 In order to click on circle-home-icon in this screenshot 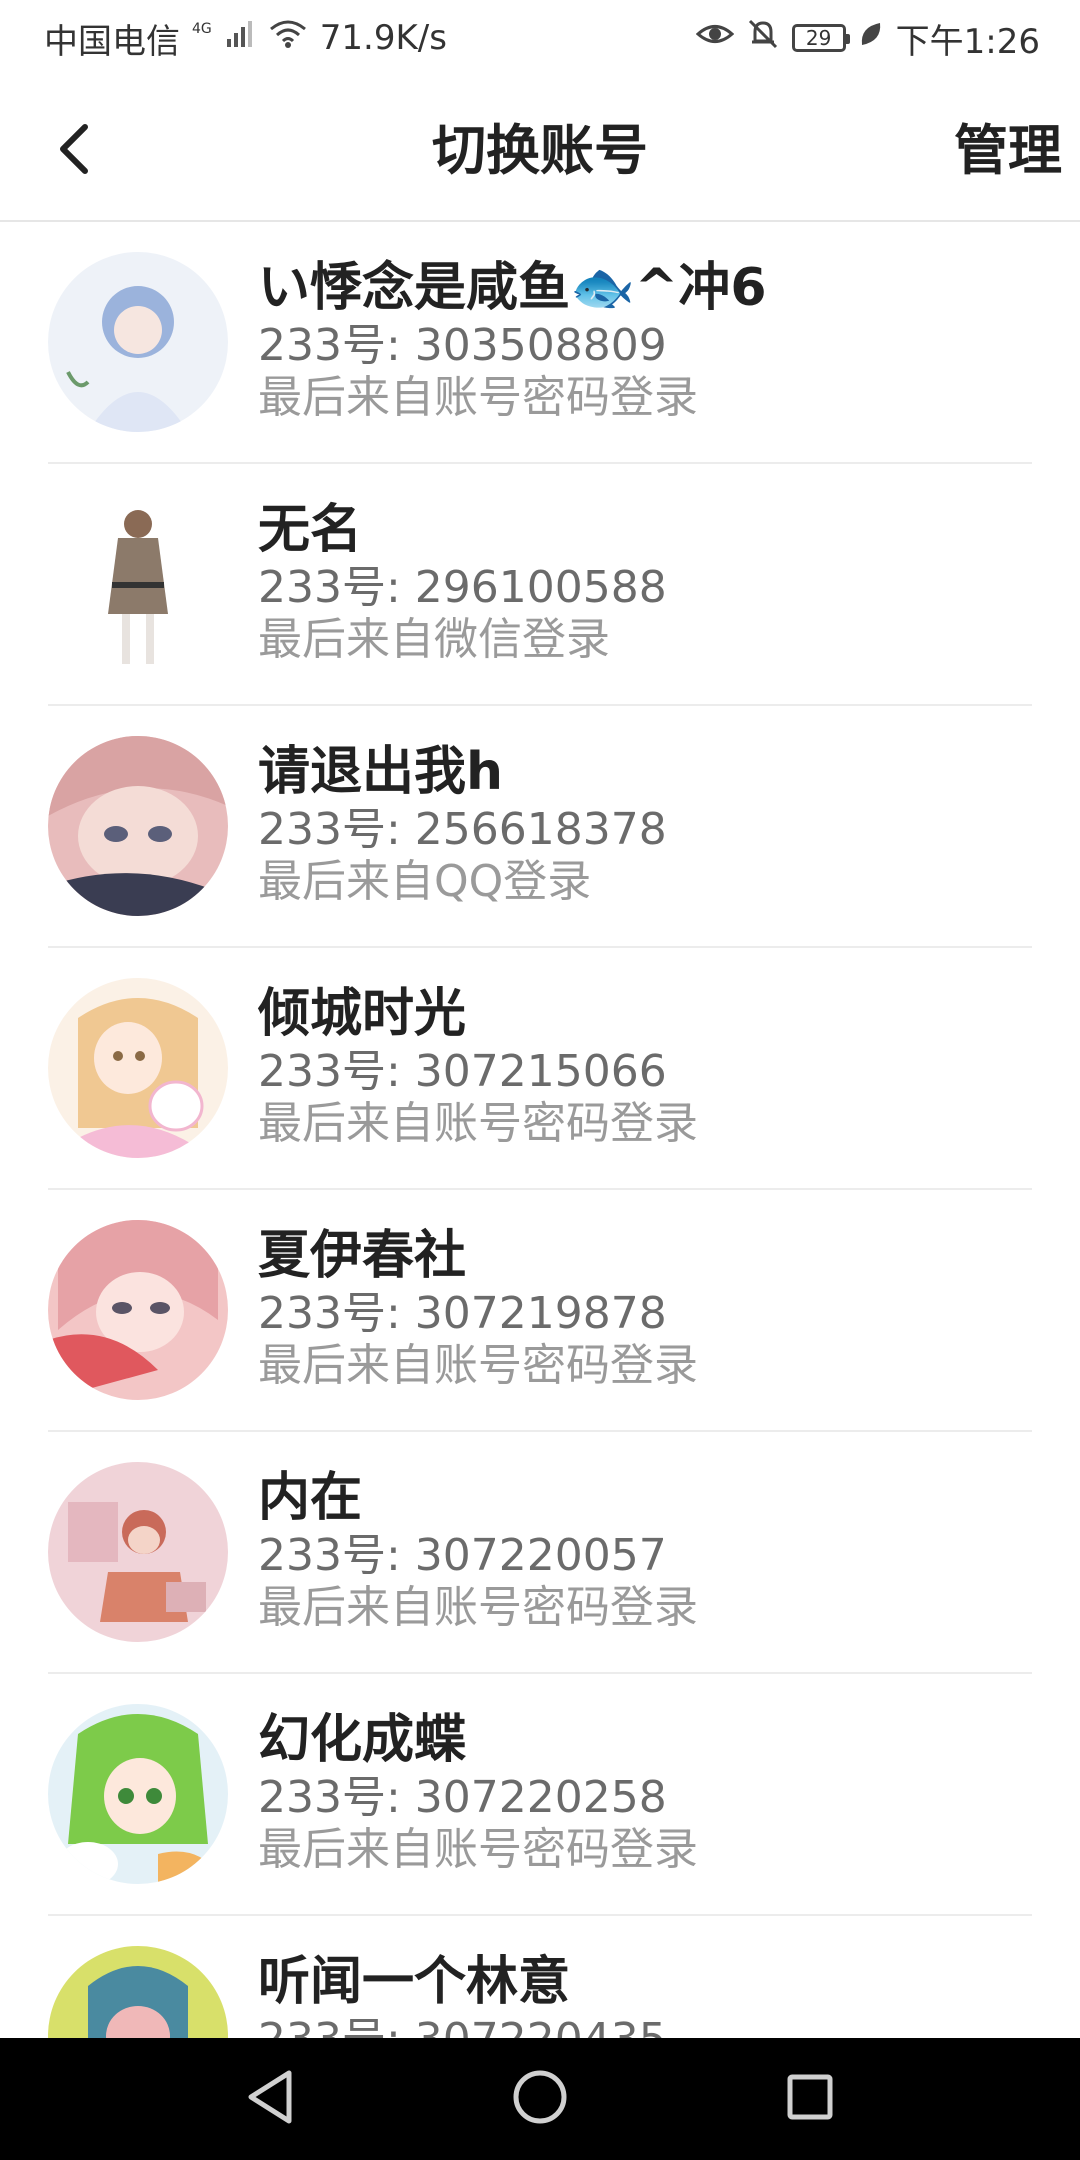, I will do `click(540, 2099)`.